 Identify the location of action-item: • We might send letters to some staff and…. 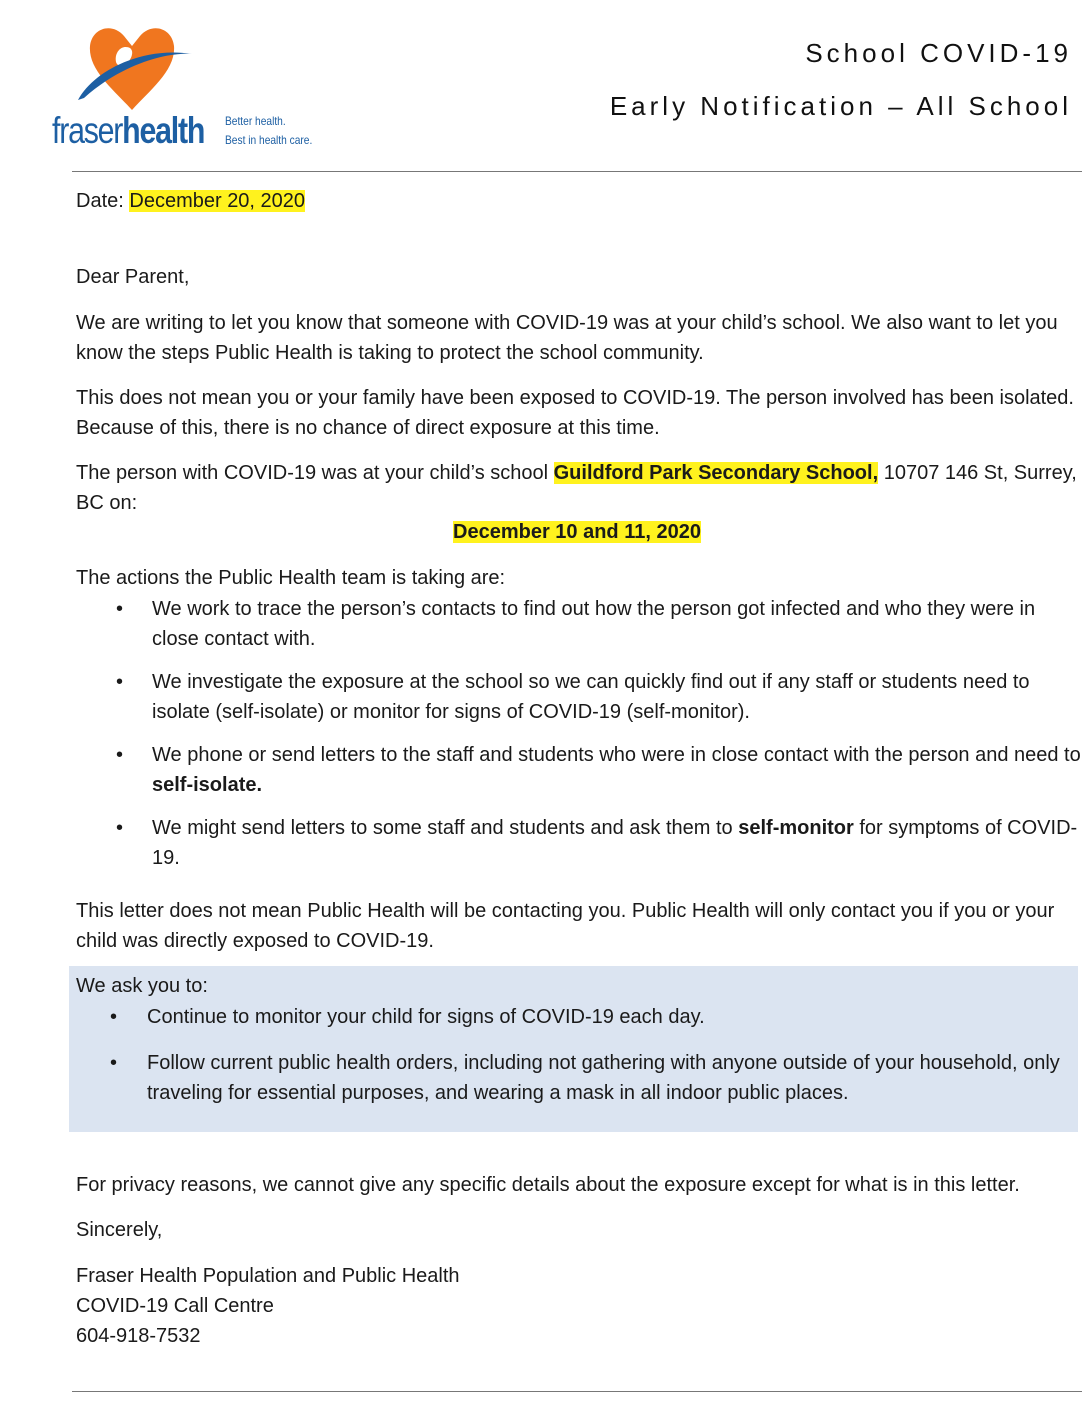
(597, 843).